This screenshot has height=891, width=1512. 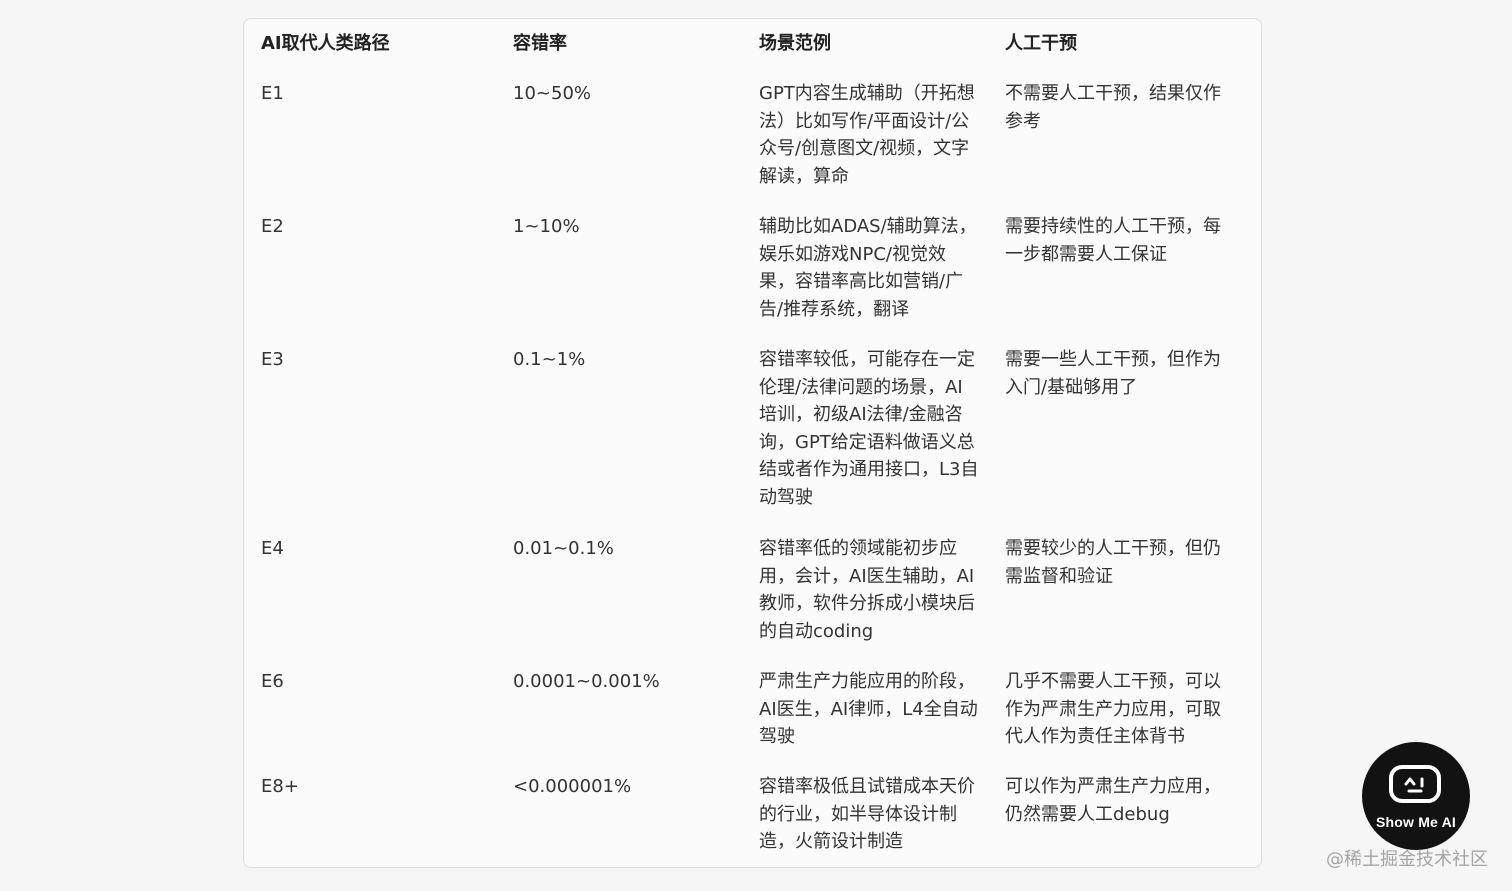 I want to click on header-intervention: 人工干预, so click(x=1041, y=43).